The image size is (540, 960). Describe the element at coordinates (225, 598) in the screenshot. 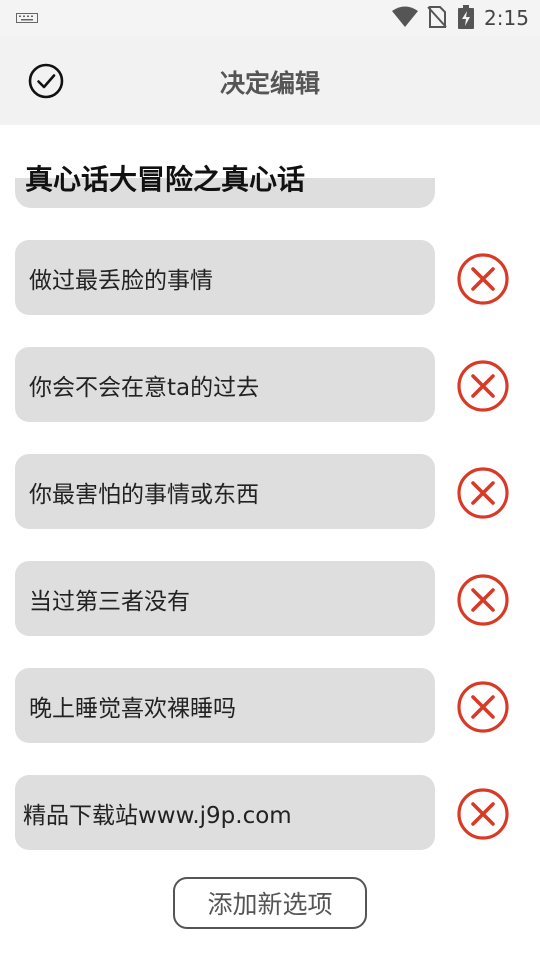

I see `option-input: 当过第三者没有` at that location.